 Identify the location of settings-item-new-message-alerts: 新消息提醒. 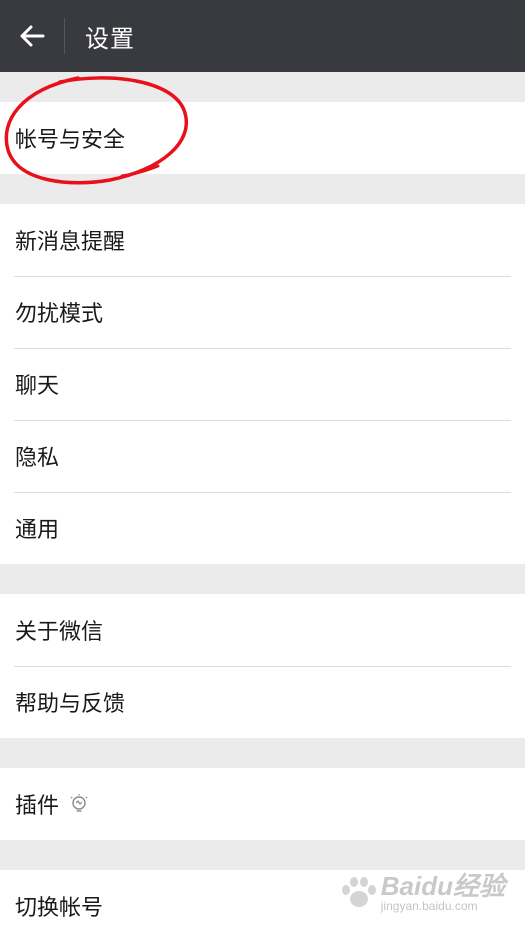
(262, 240).